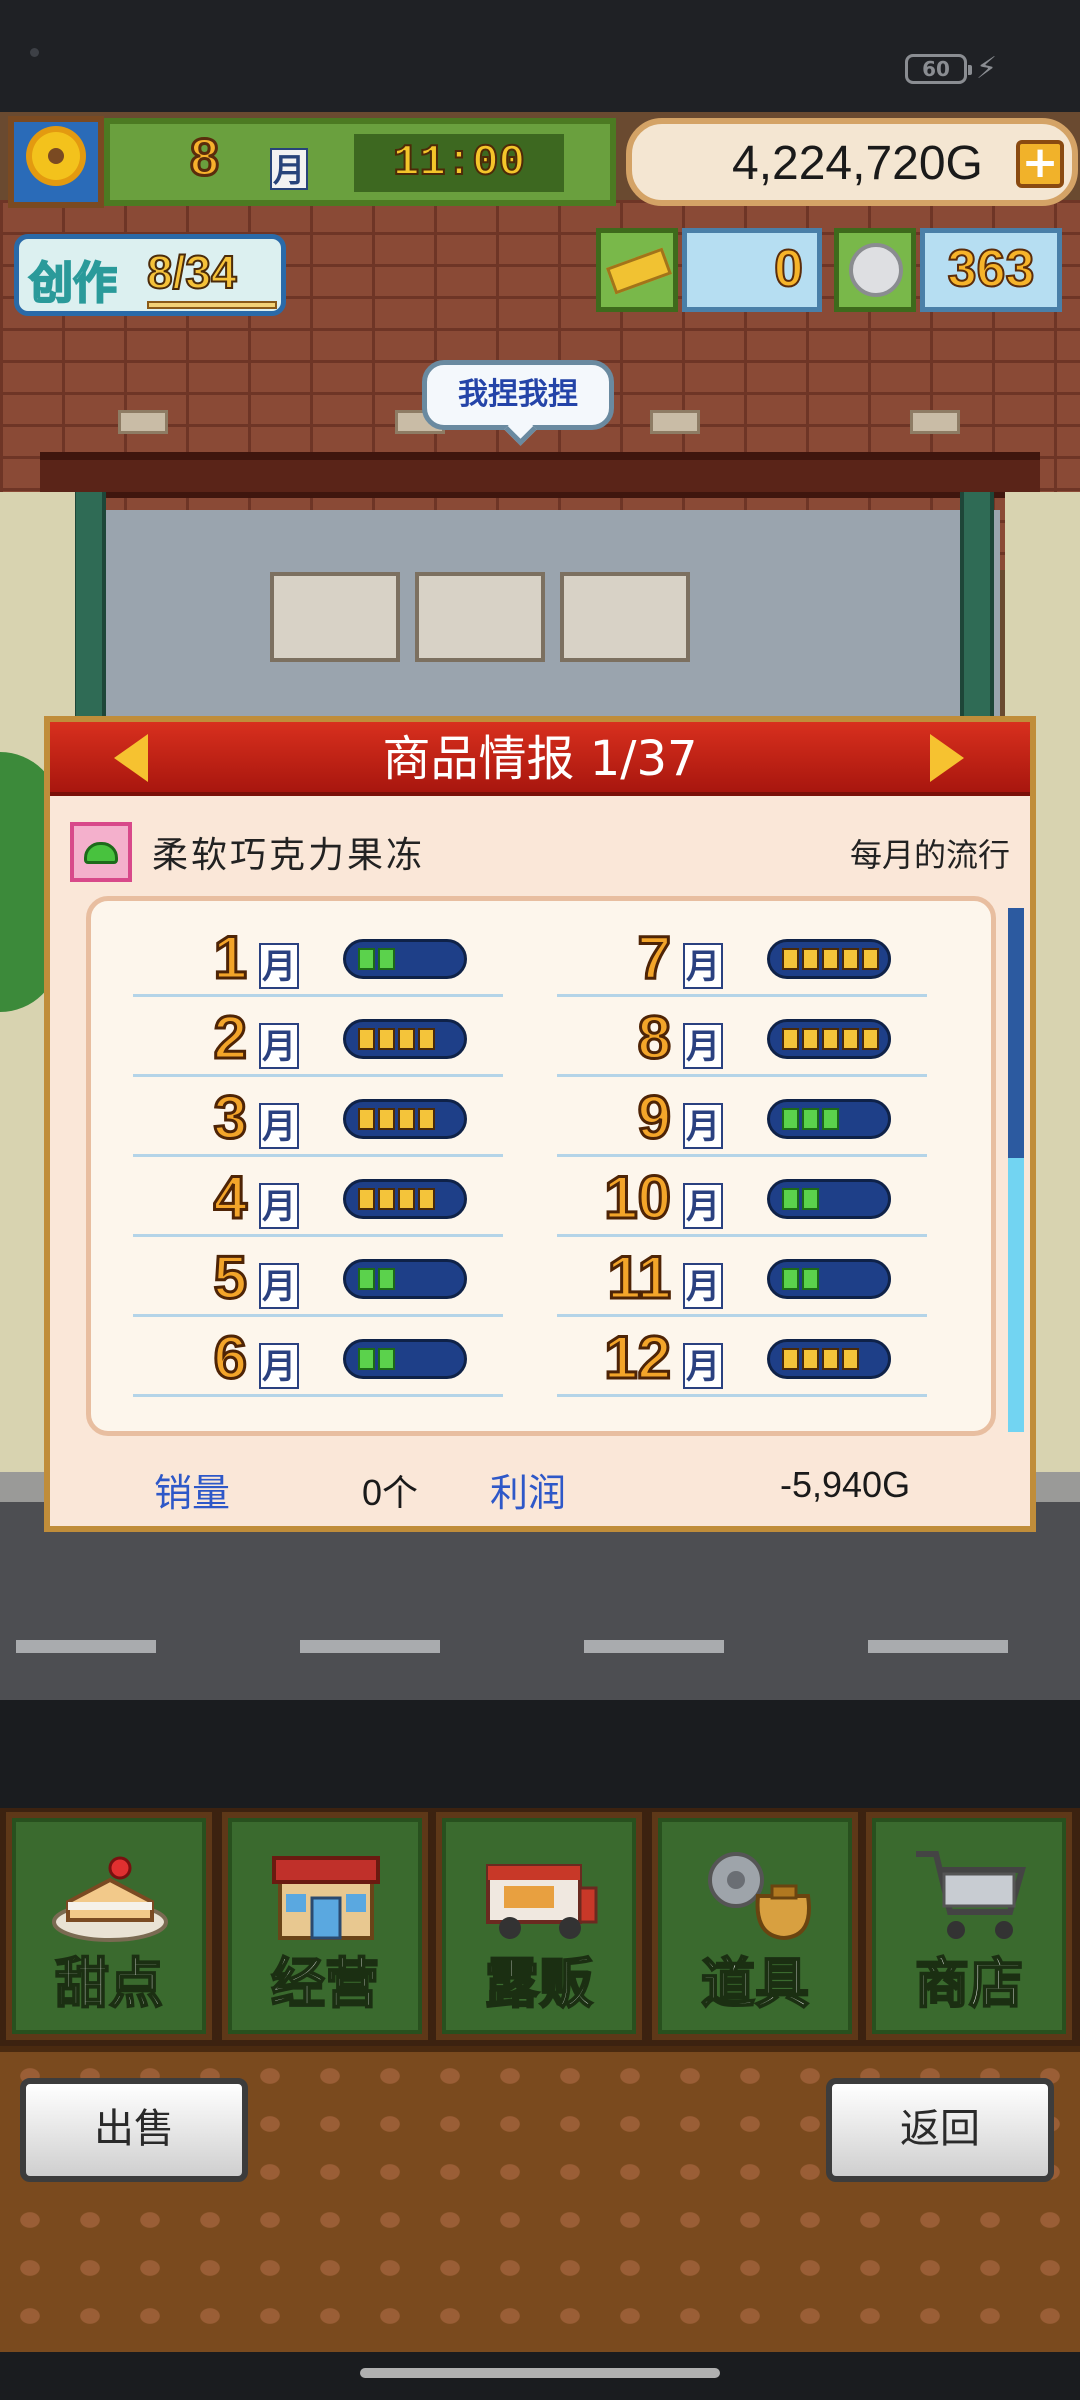  I want to click on jelly-icon, so click(101, 852).